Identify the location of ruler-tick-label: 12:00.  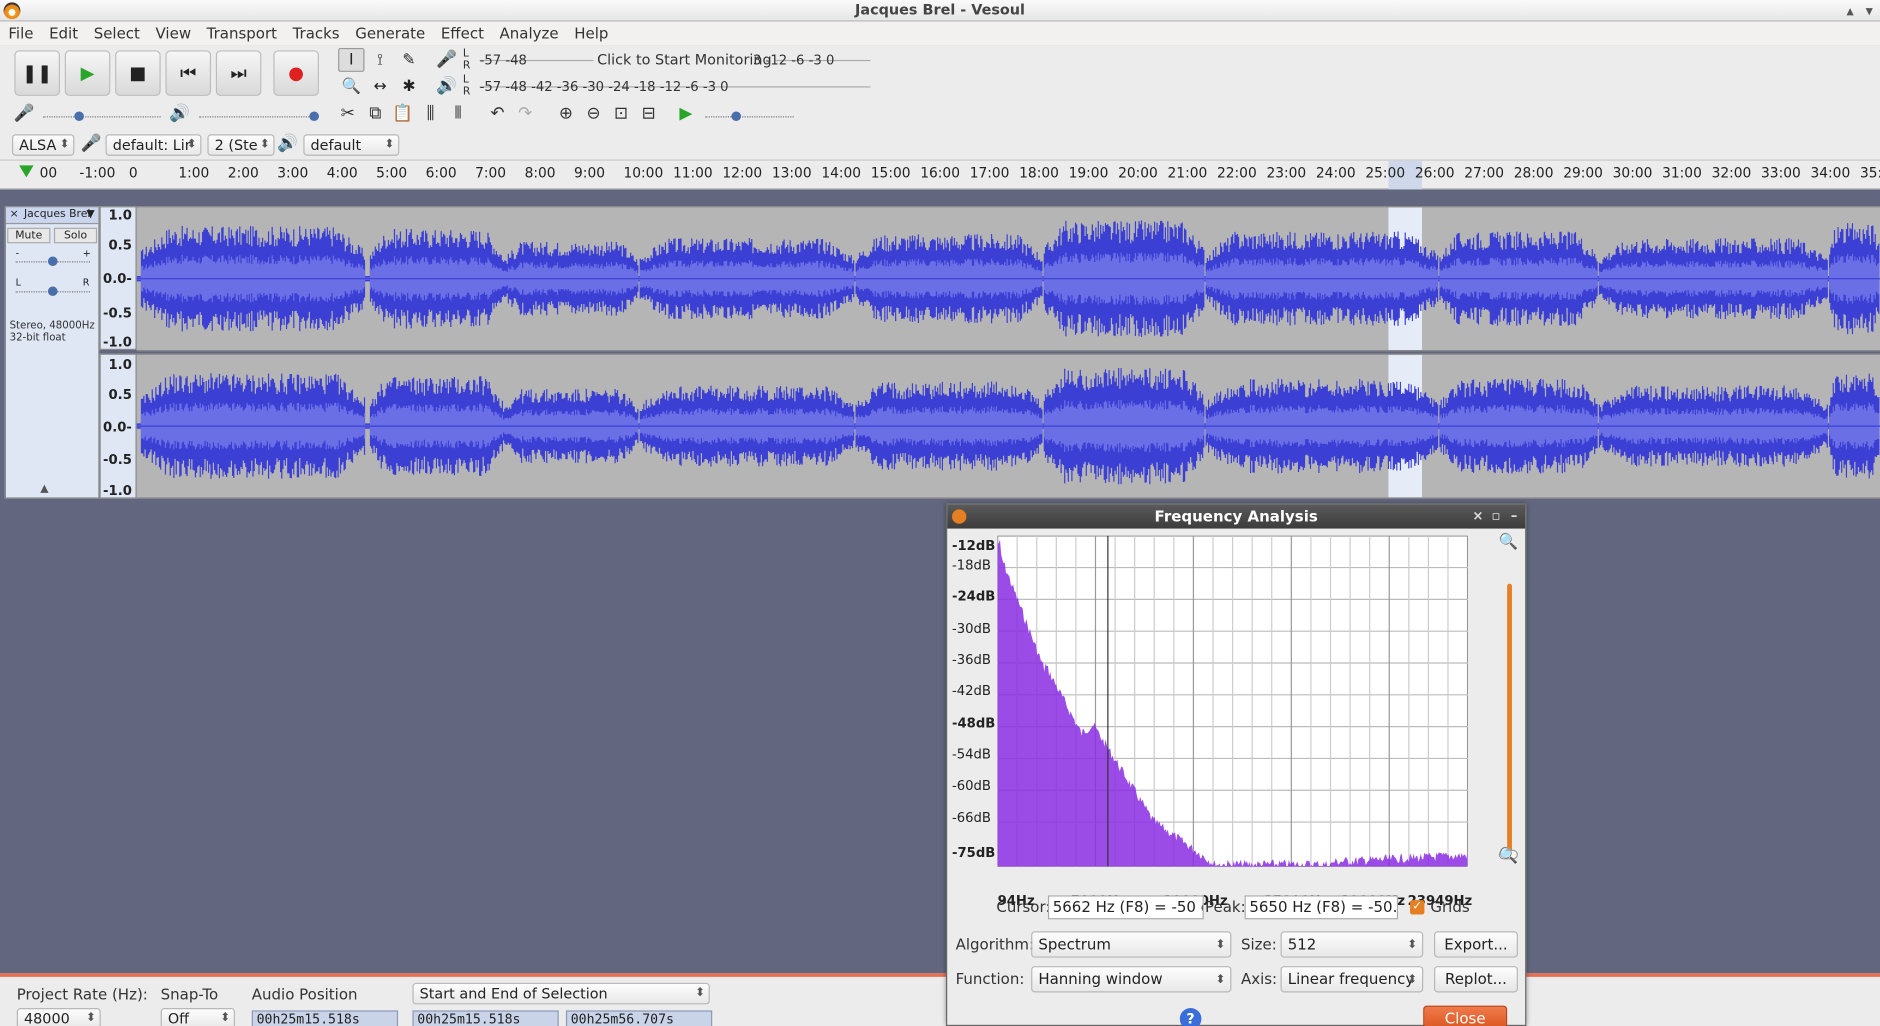
(742, 172).